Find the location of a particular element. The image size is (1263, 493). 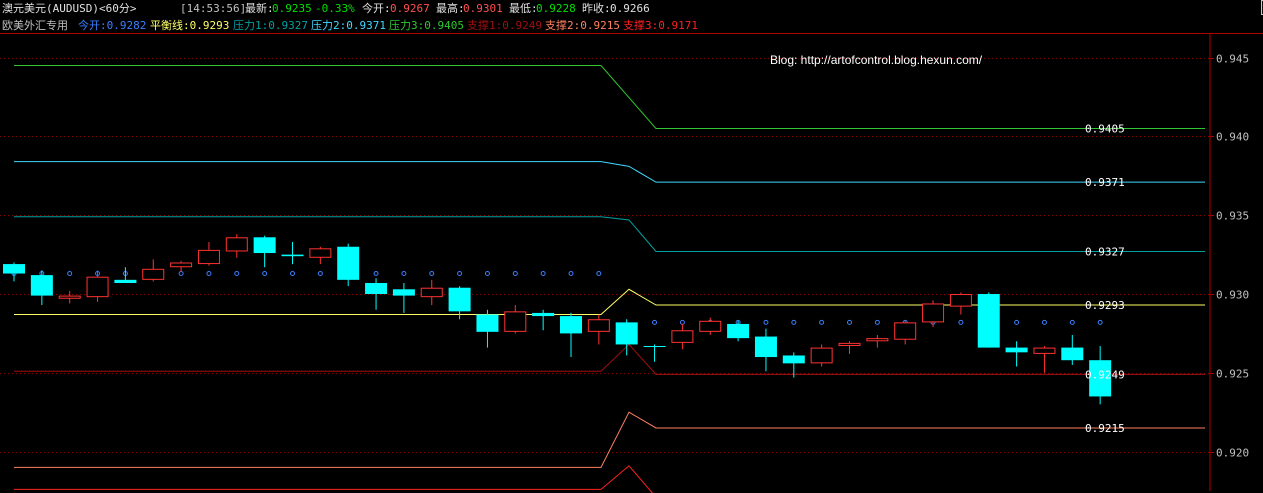

level-label-s2: 0.9215 is located at coordinates (1105, 428).